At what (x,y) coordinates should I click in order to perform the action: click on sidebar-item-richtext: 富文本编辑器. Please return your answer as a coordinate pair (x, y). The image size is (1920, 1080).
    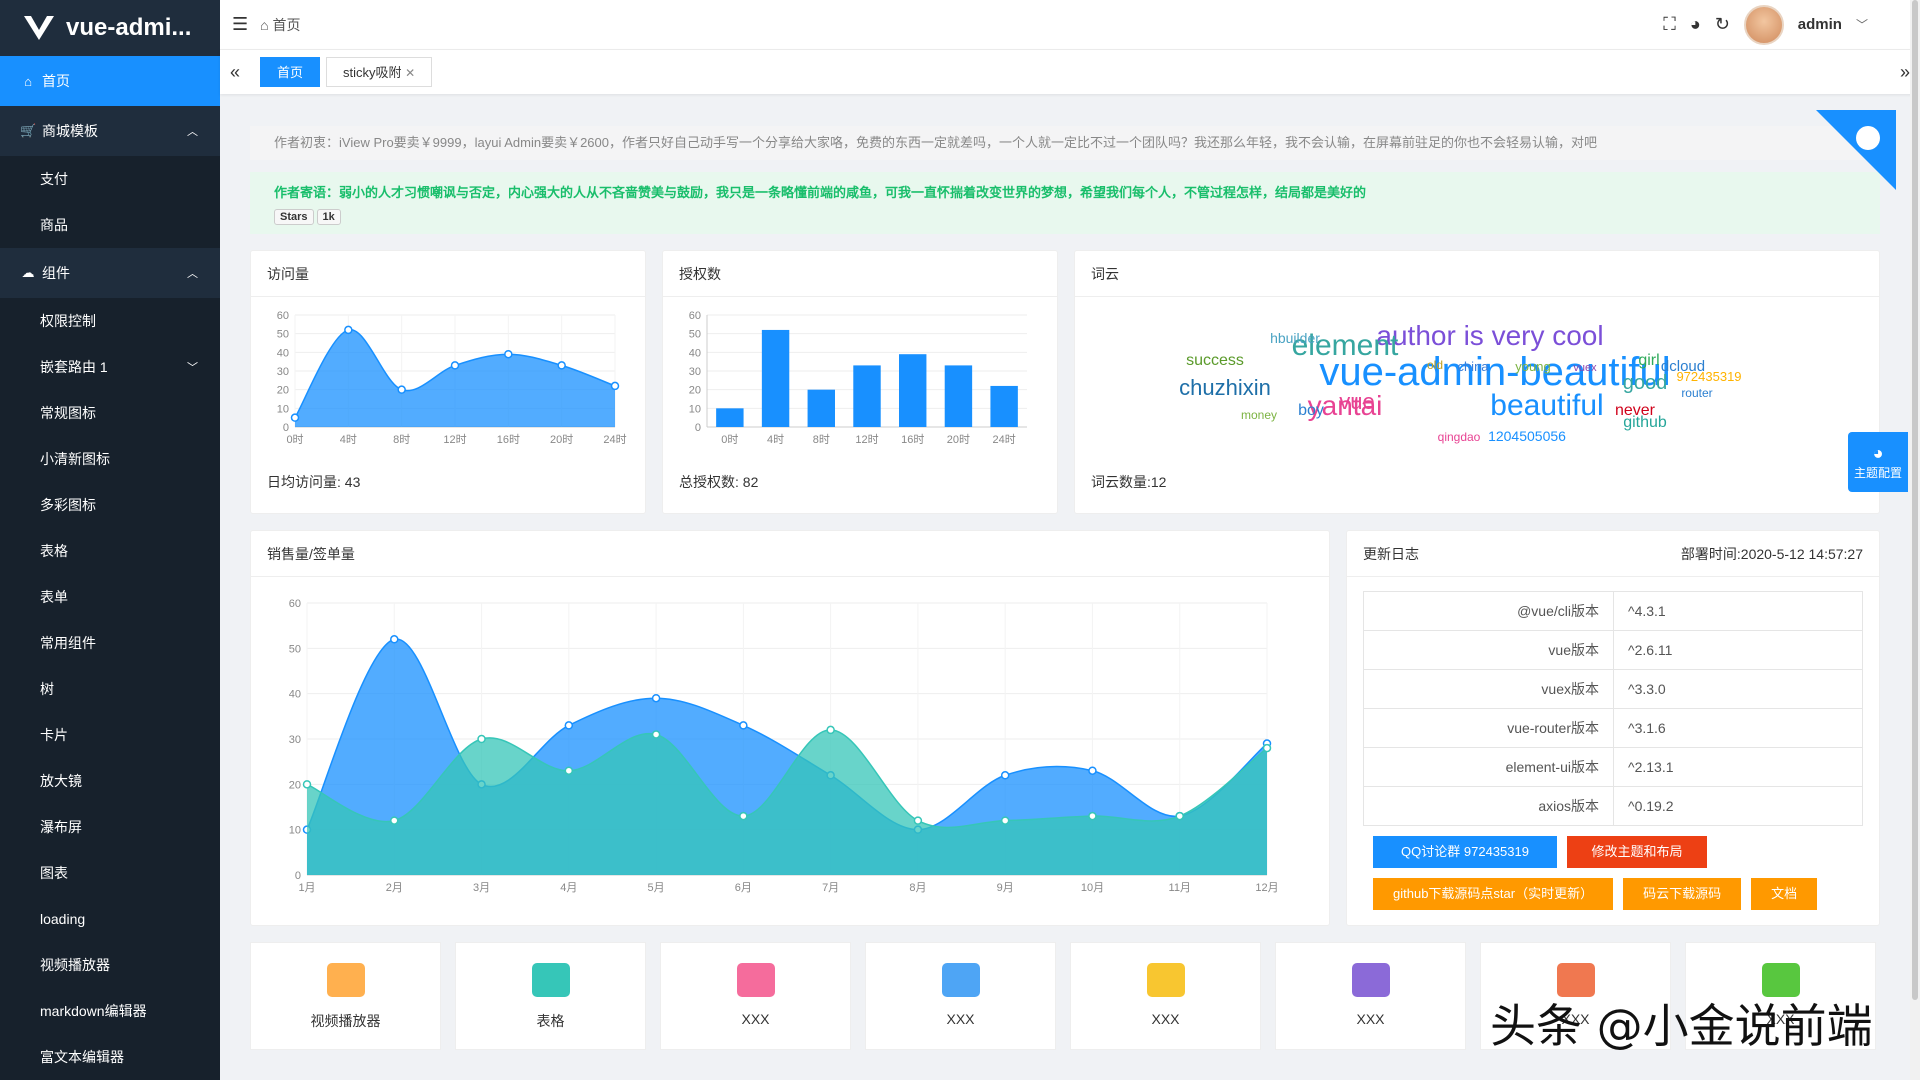
    Looking at the image, I should click on (110, 1057).